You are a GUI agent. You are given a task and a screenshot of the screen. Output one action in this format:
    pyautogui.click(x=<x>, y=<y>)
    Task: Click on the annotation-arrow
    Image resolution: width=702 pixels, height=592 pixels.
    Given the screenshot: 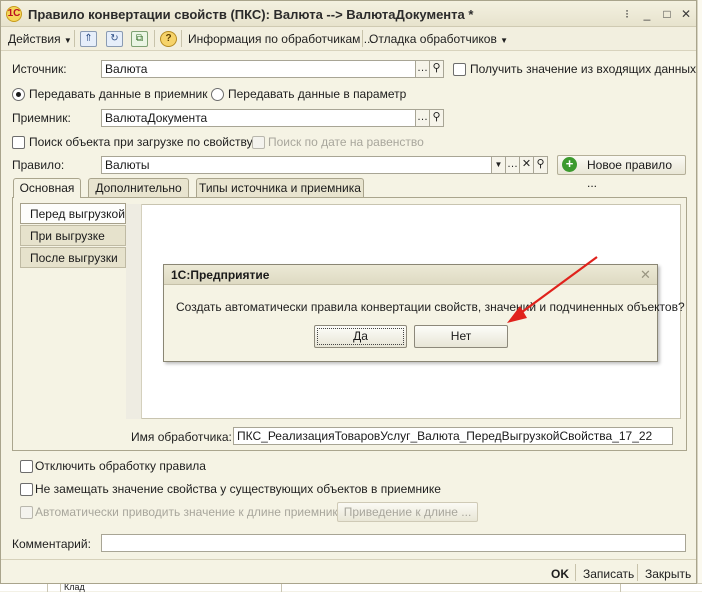 What is the action you would take?
    pyautogui.click(x=552, y=289)
    